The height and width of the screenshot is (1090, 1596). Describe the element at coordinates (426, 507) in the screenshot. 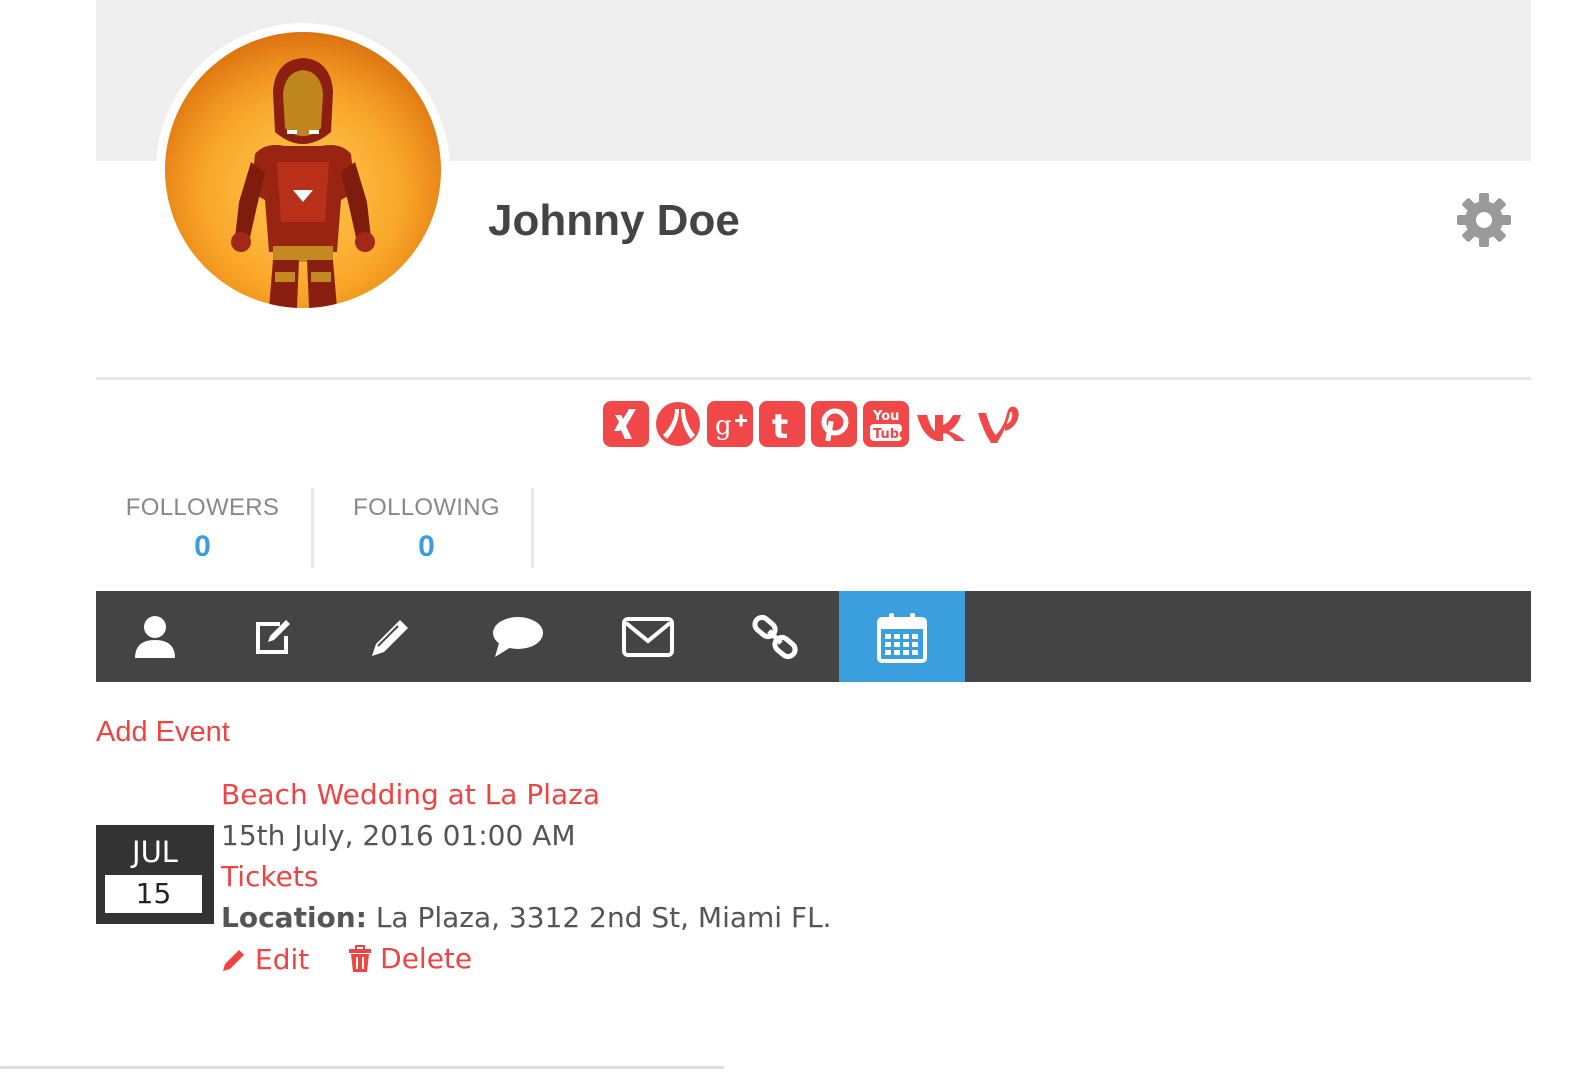

I see `following-label: FOLLOWING` at that location.